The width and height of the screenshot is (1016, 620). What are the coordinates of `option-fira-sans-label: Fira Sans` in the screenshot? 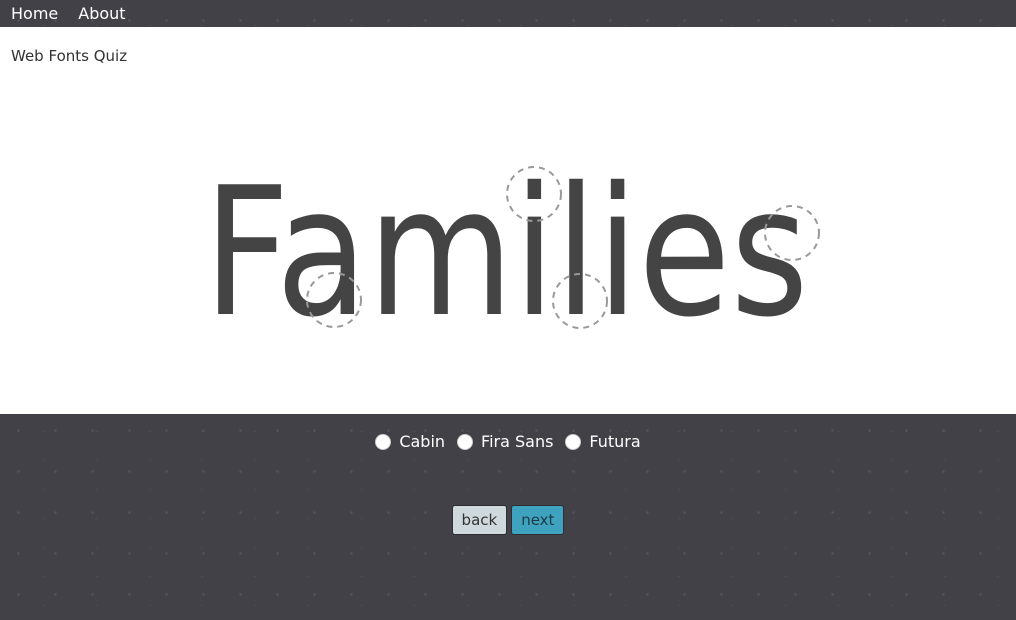 It's located at (517, 441).